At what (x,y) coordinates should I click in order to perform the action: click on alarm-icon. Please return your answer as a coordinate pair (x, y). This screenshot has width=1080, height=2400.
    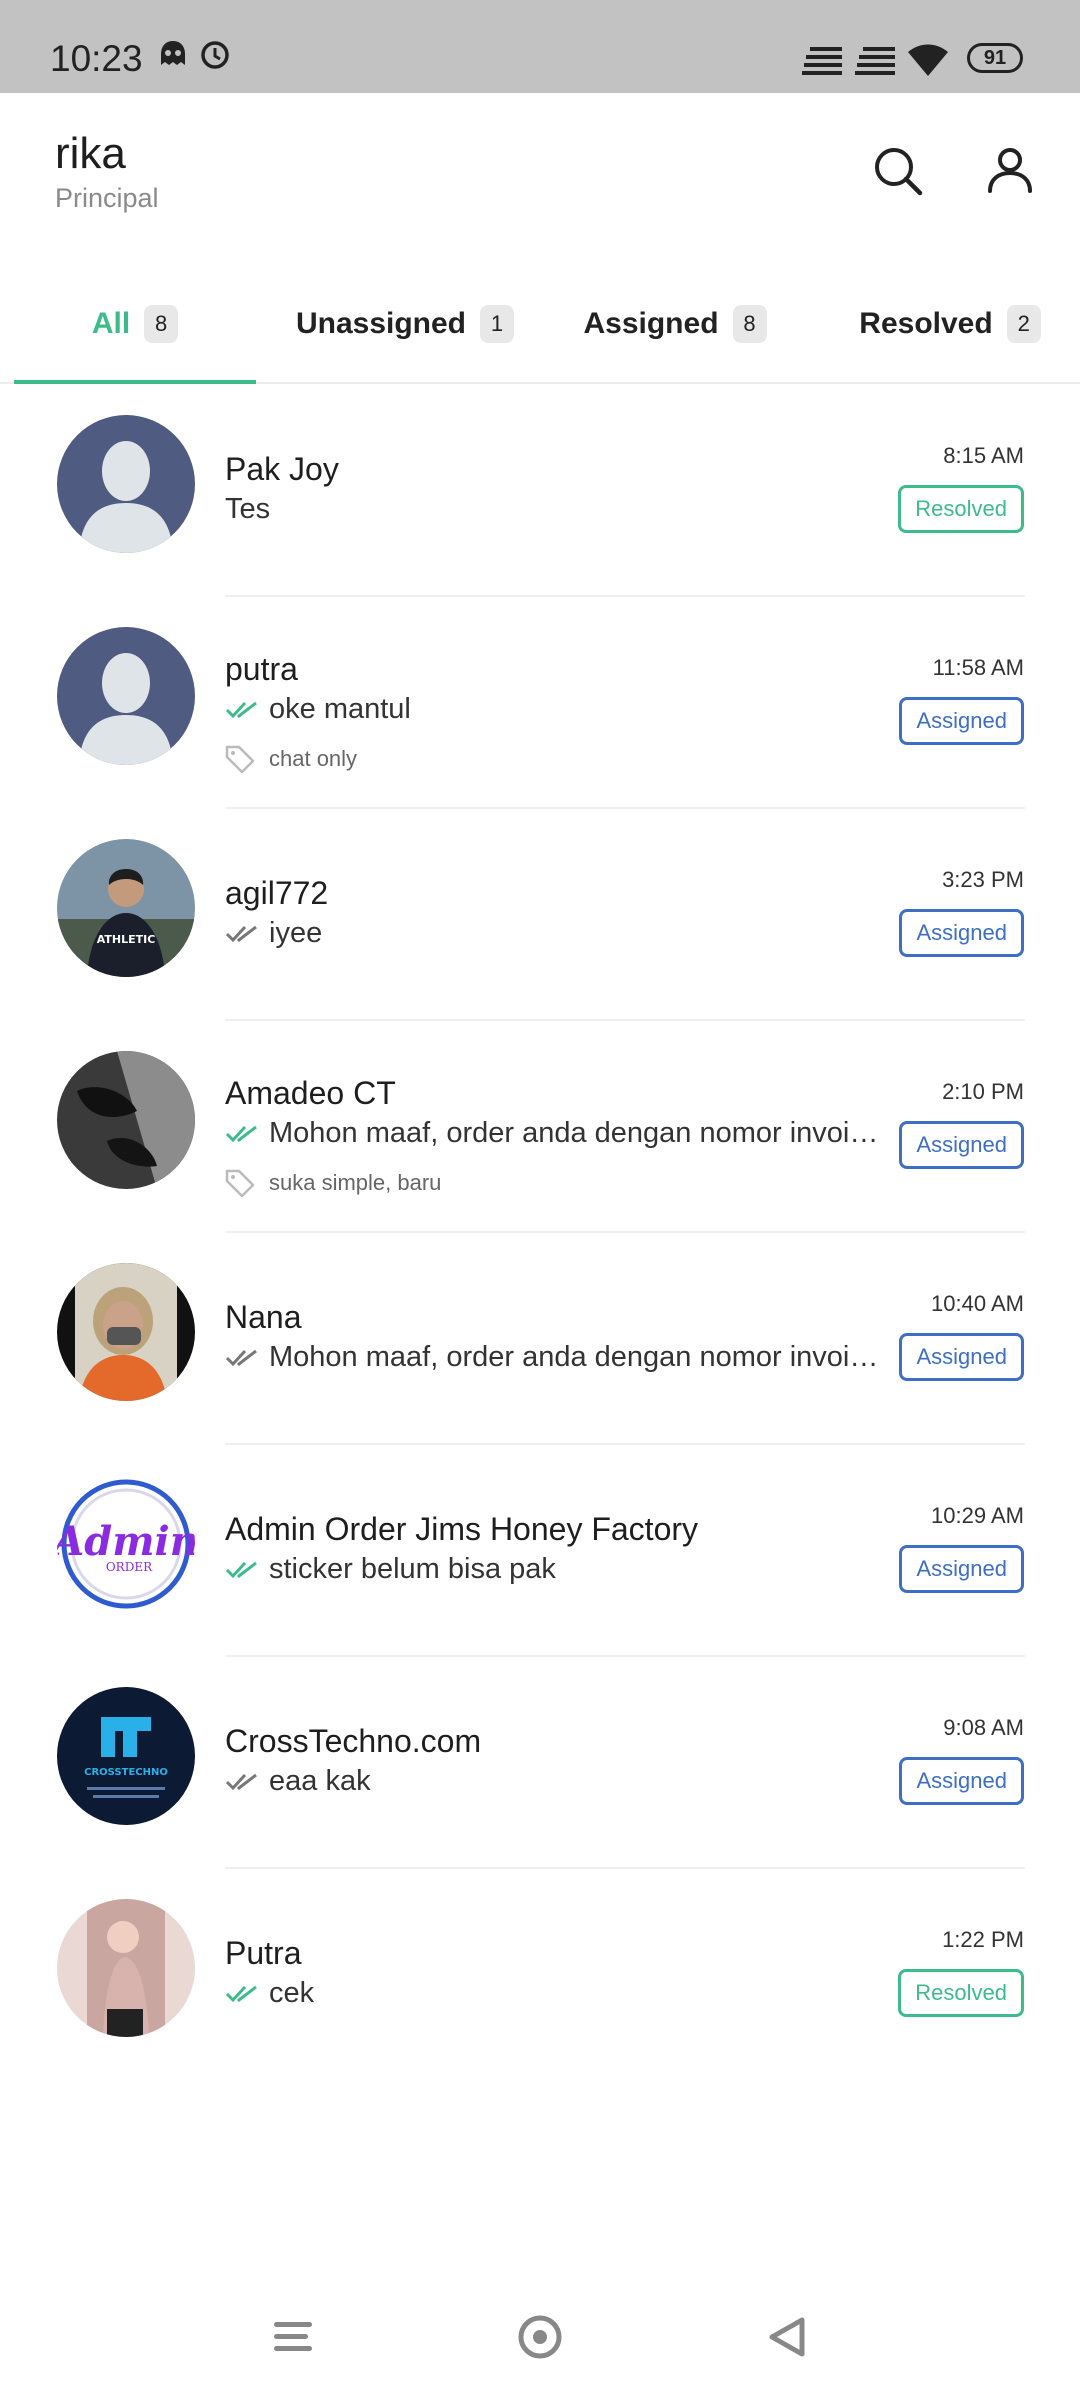
    Looking at the image, I should click on (215, 57).